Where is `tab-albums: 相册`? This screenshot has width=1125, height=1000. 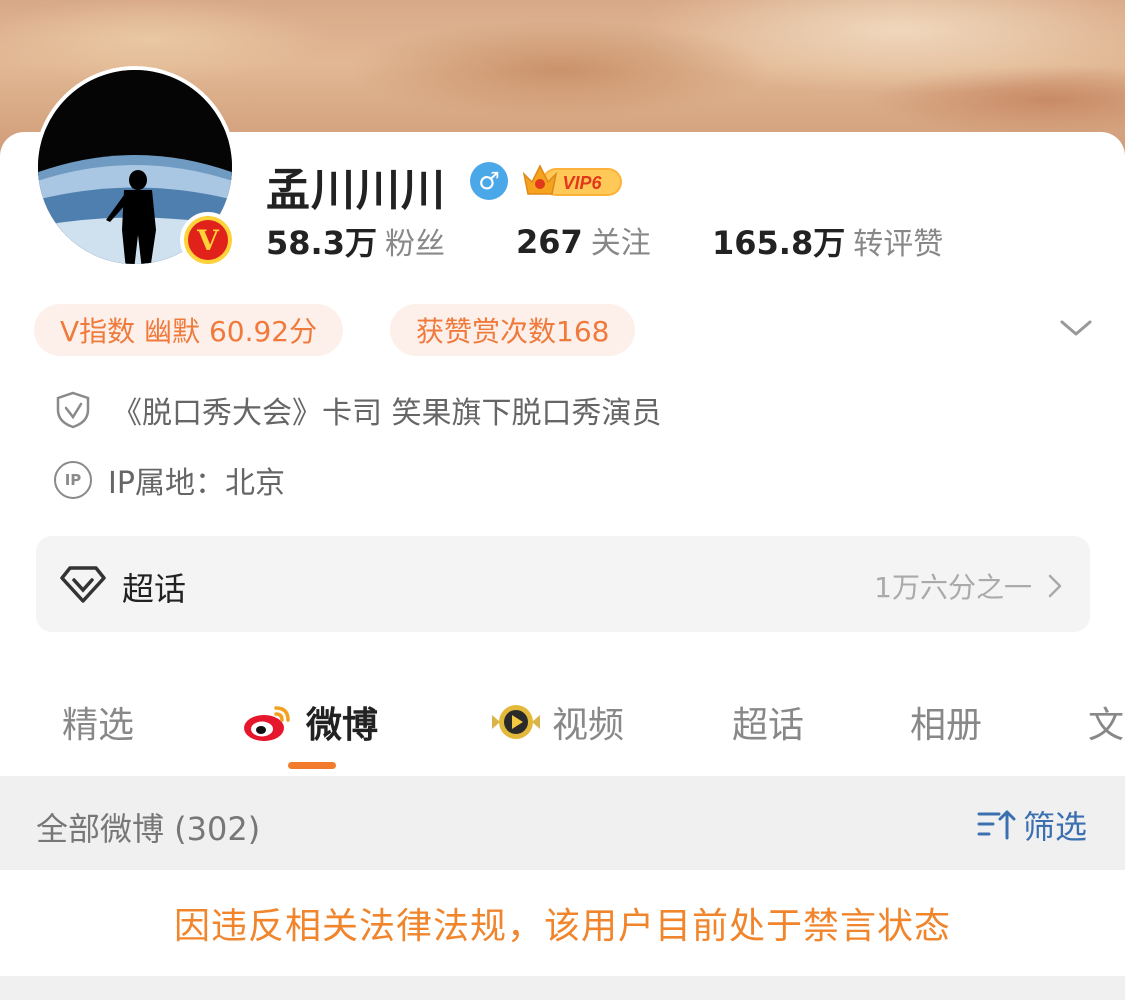 tab-albums: 相册 is located at coordinates (946, 722).